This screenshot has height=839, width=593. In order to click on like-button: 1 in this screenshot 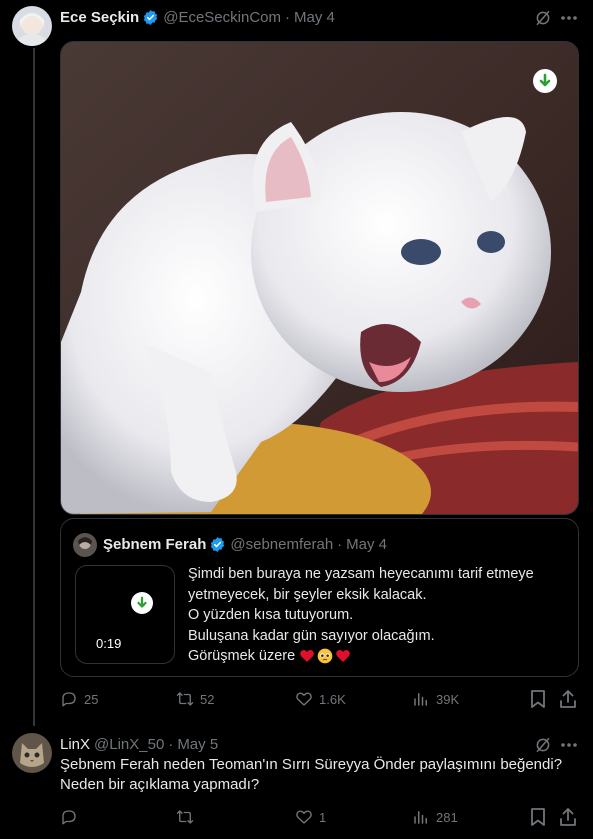, I will do `click(310, 817)`.